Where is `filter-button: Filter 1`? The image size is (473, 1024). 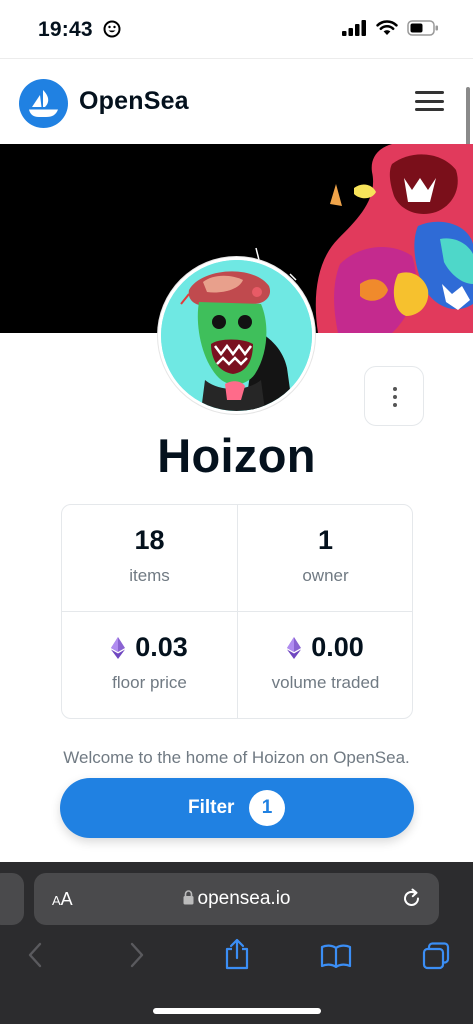
filter-button: Filter 1 is located at coordinates (237, 808).